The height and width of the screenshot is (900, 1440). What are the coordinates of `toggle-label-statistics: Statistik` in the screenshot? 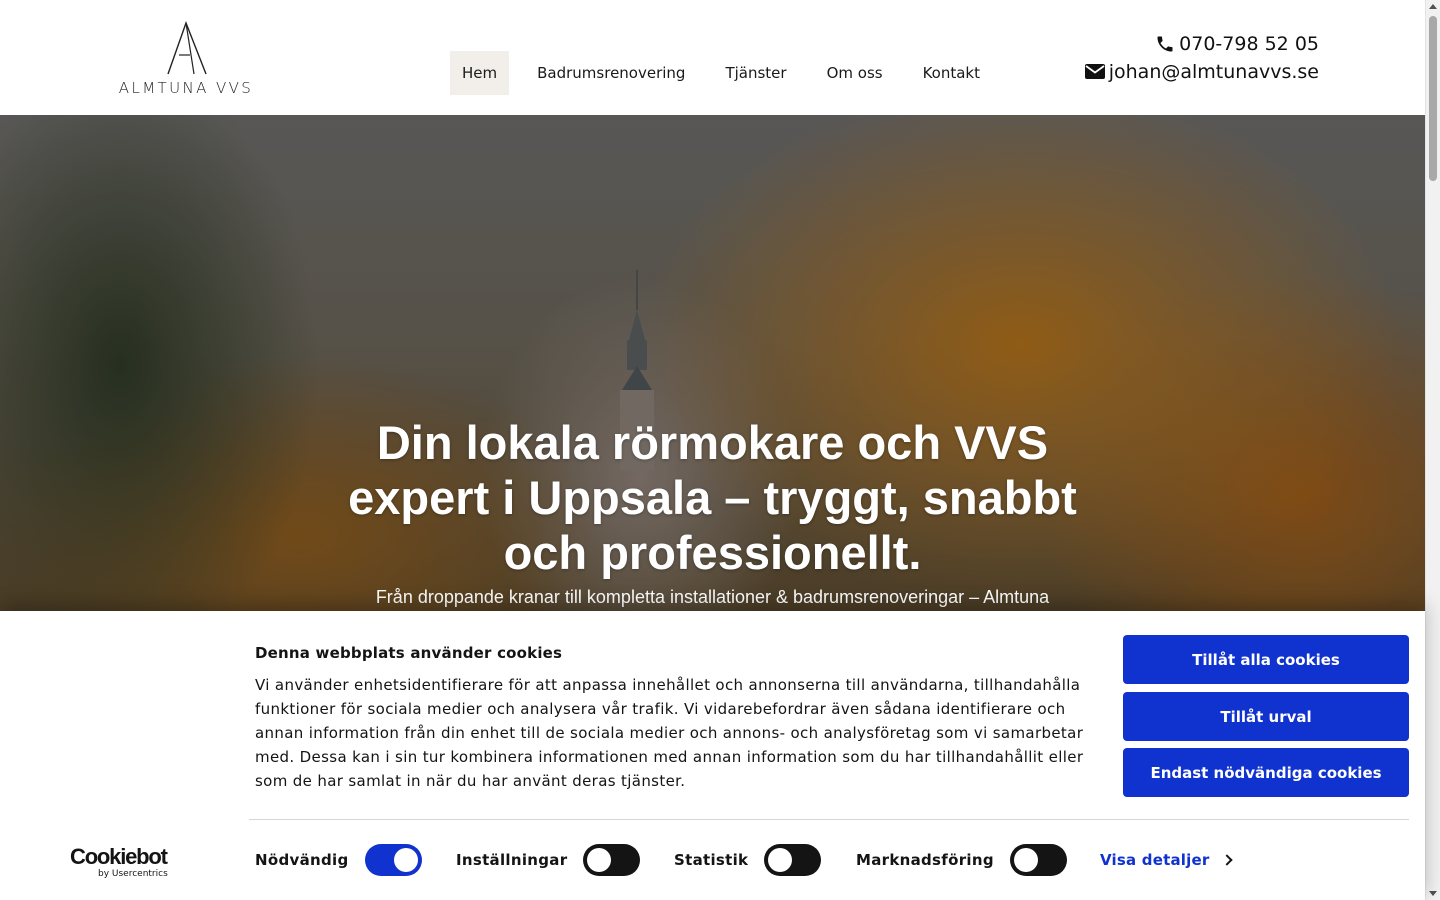 It's located at (711, 860).